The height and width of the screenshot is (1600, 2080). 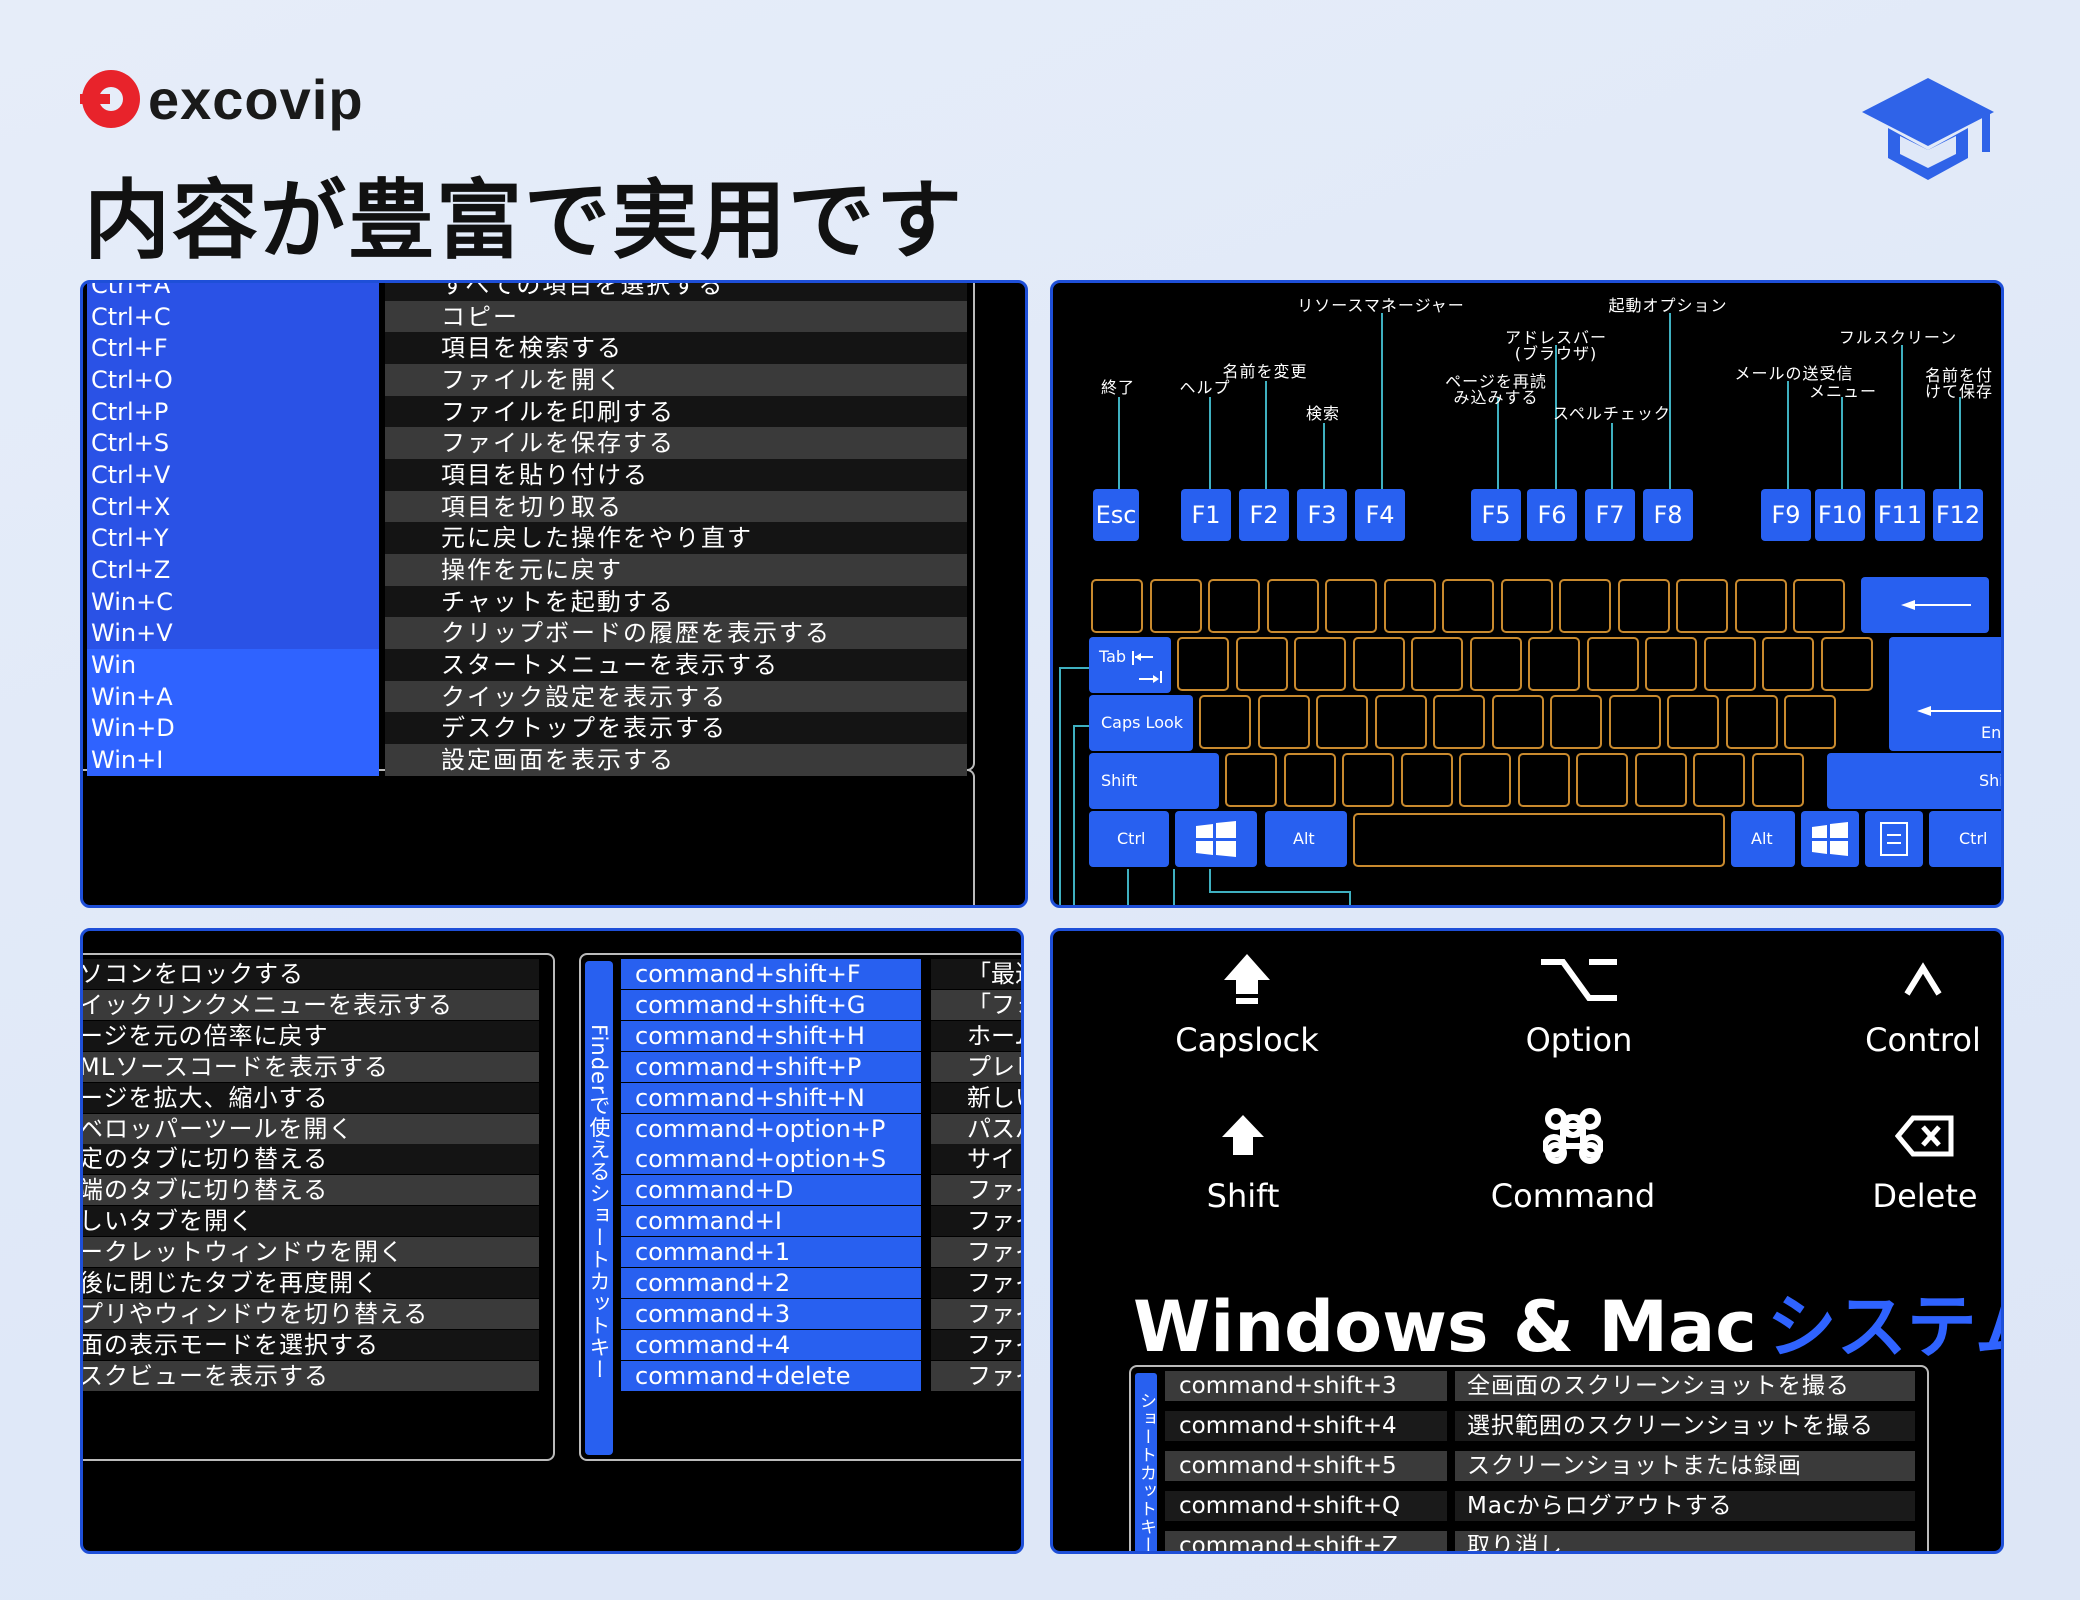 What do you see at coordinates (1552, 515) in the screenshot?
I see `function-key-f6: F6` at bounding box center [1552, 515].